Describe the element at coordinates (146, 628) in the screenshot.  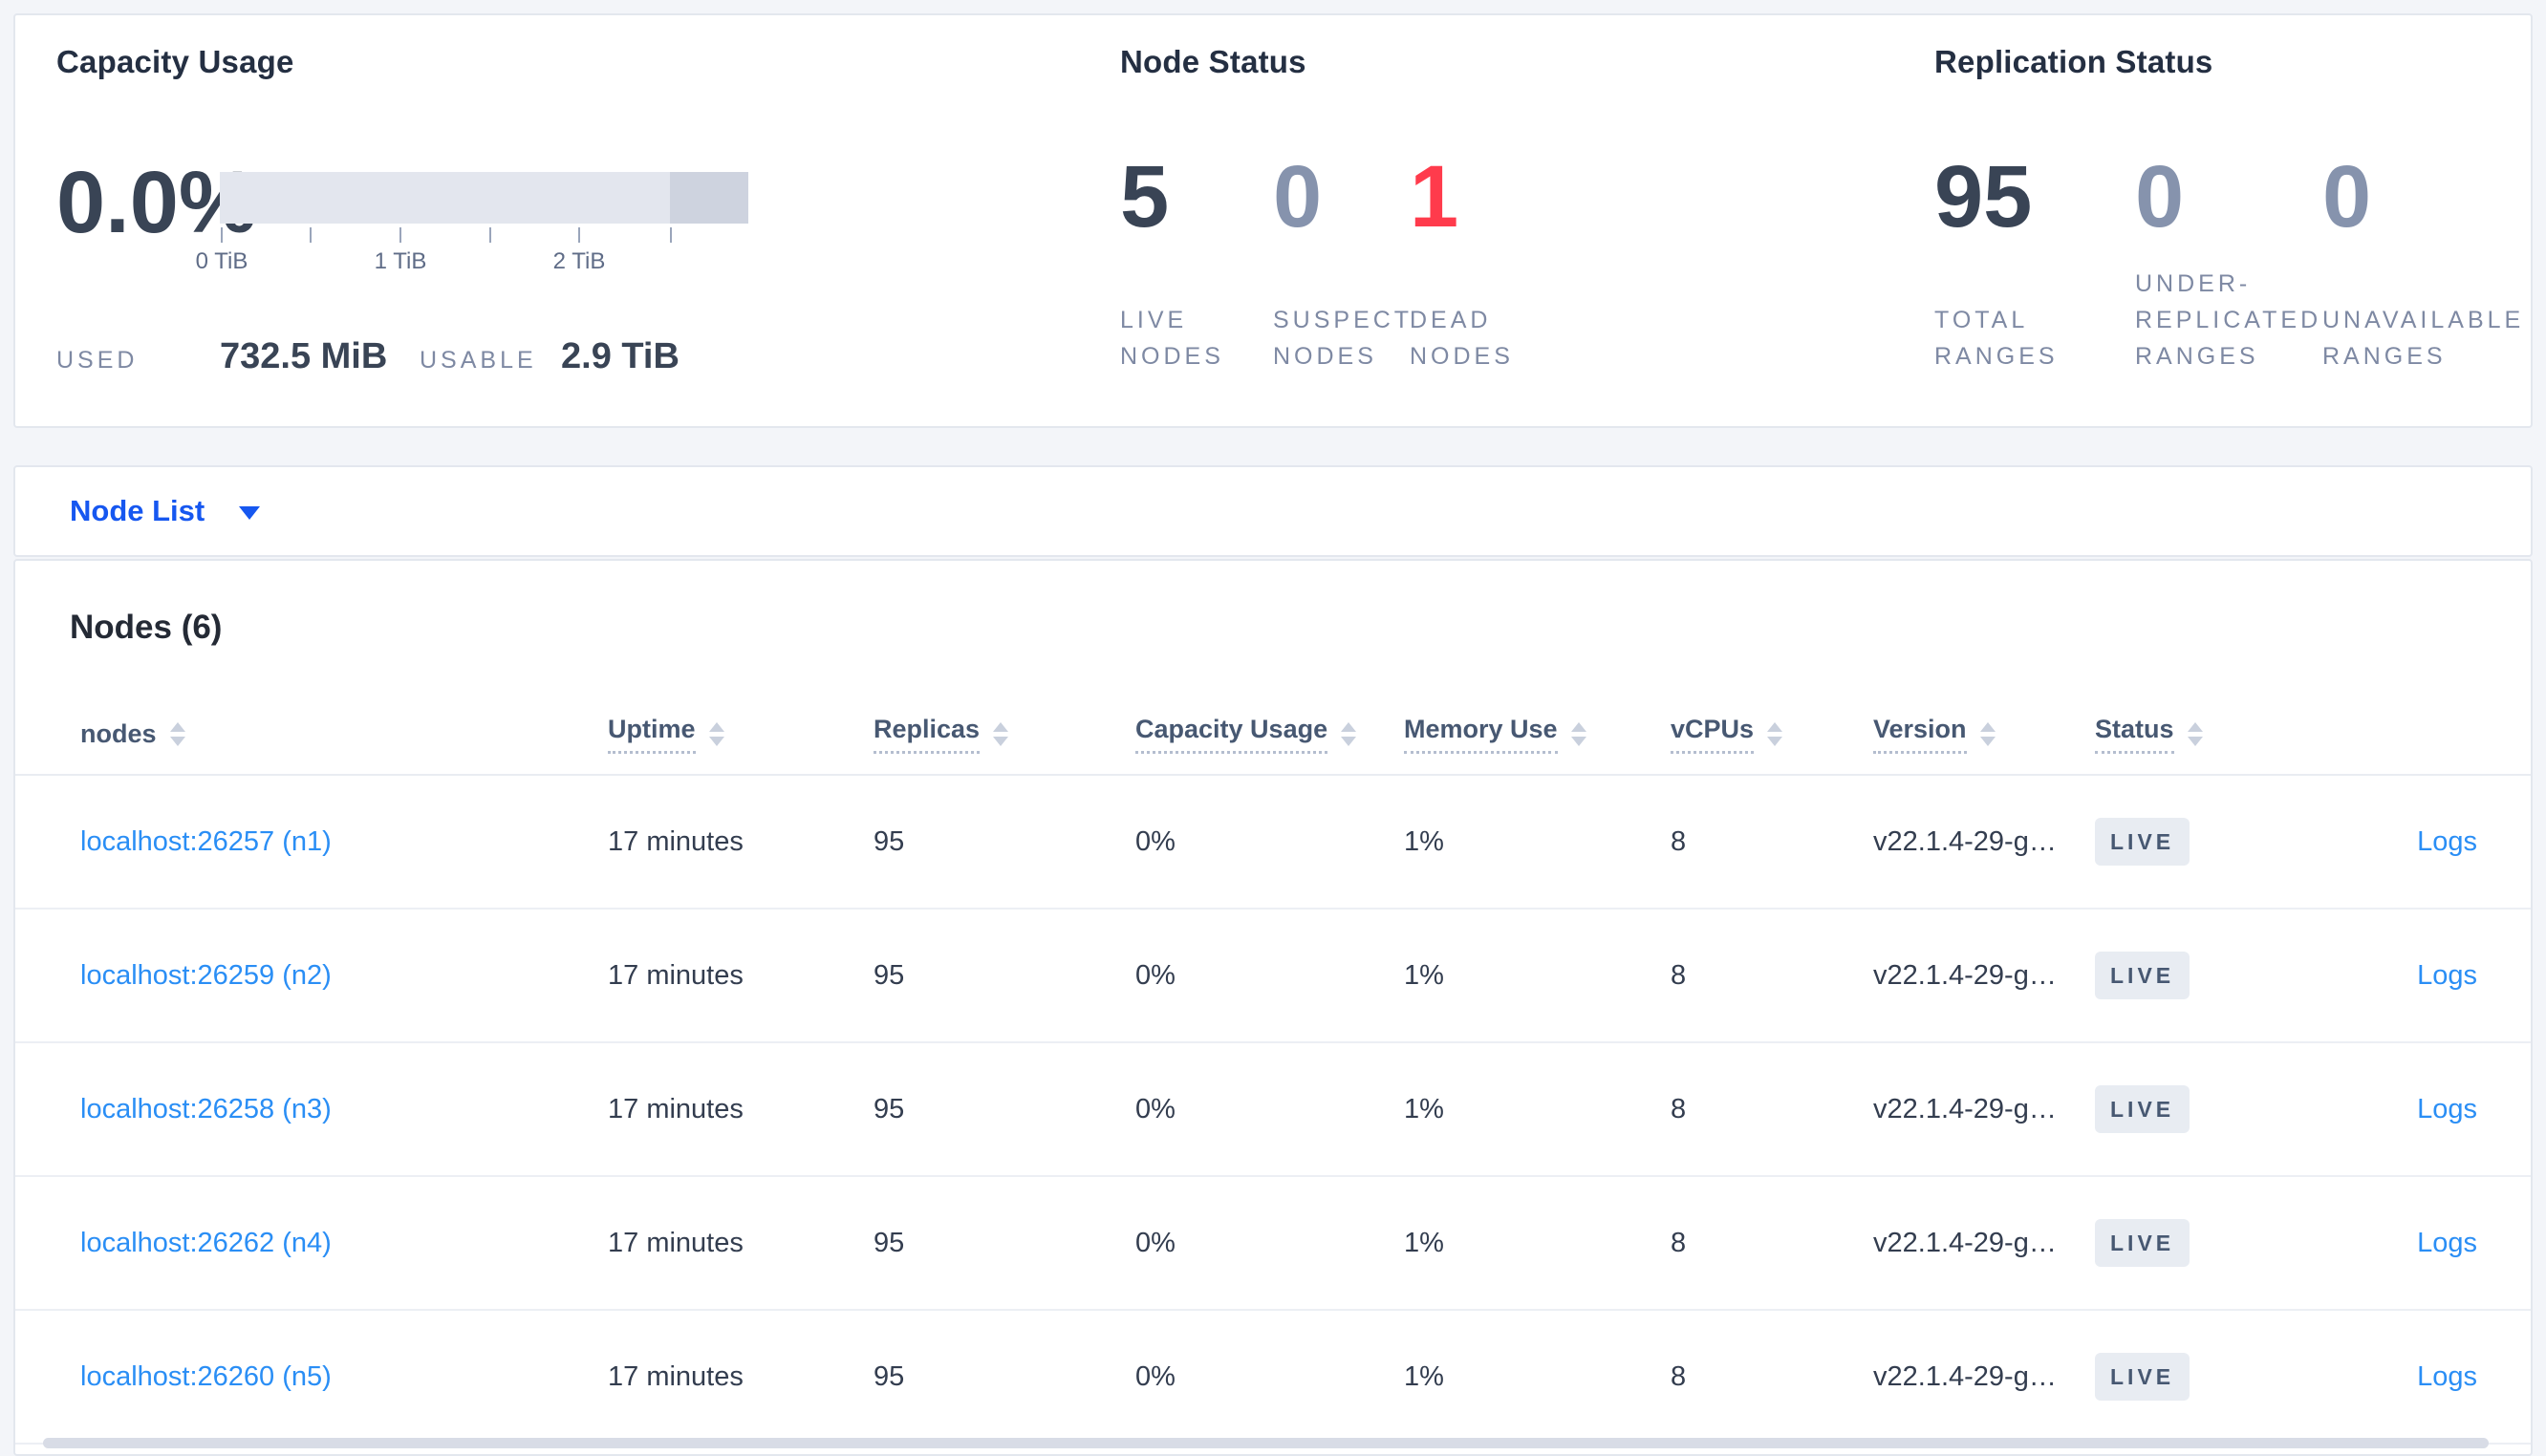
I see `nodes-table-title: Nodes (6)` at that location.